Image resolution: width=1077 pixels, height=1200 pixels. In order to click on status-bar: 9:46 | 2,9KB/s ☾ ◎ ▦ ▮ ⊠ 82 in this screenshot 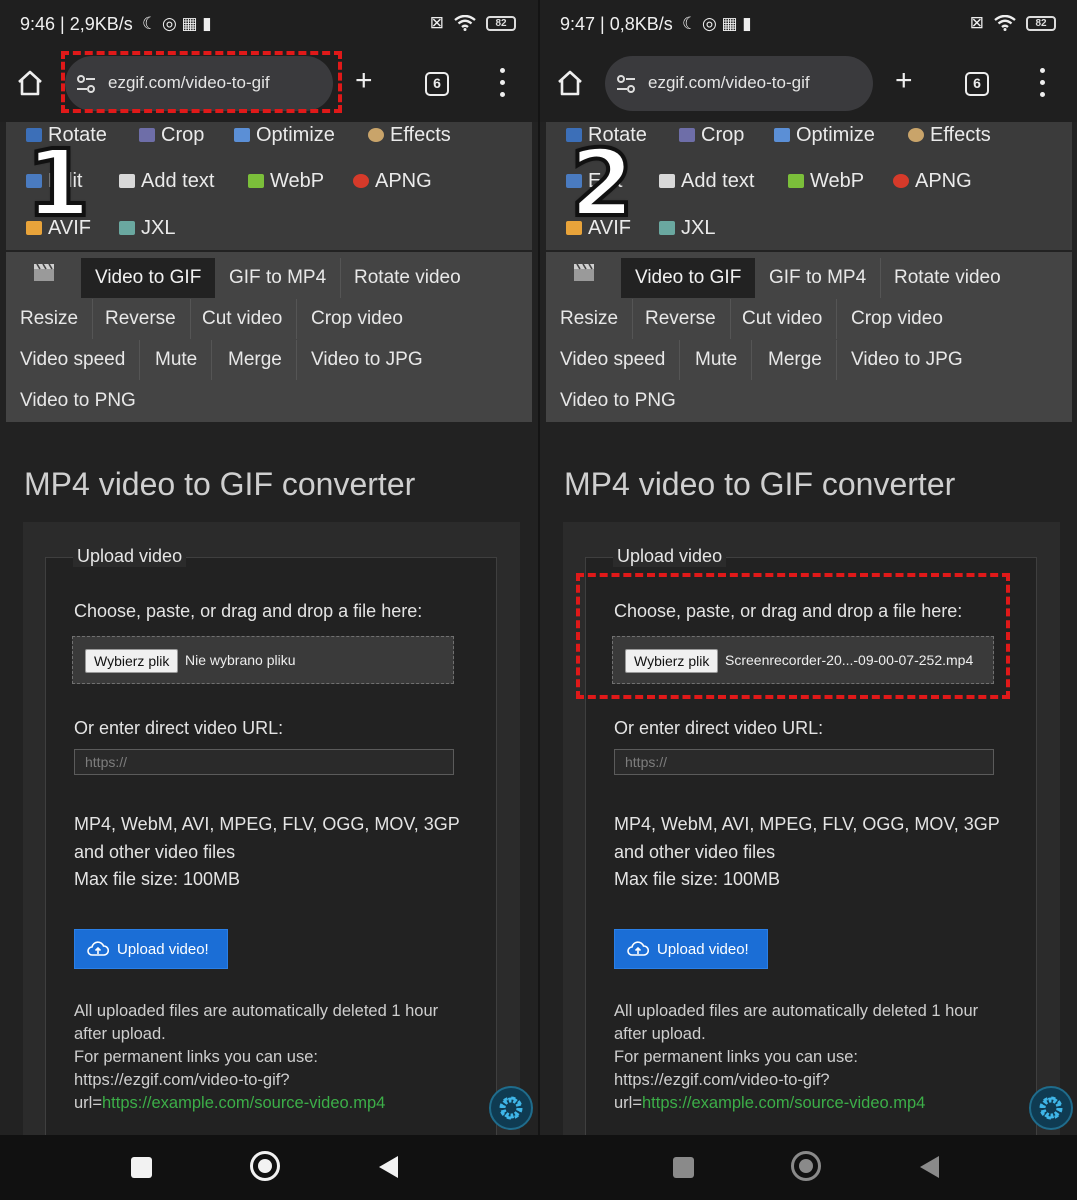, I will do `click(269, 25)`.